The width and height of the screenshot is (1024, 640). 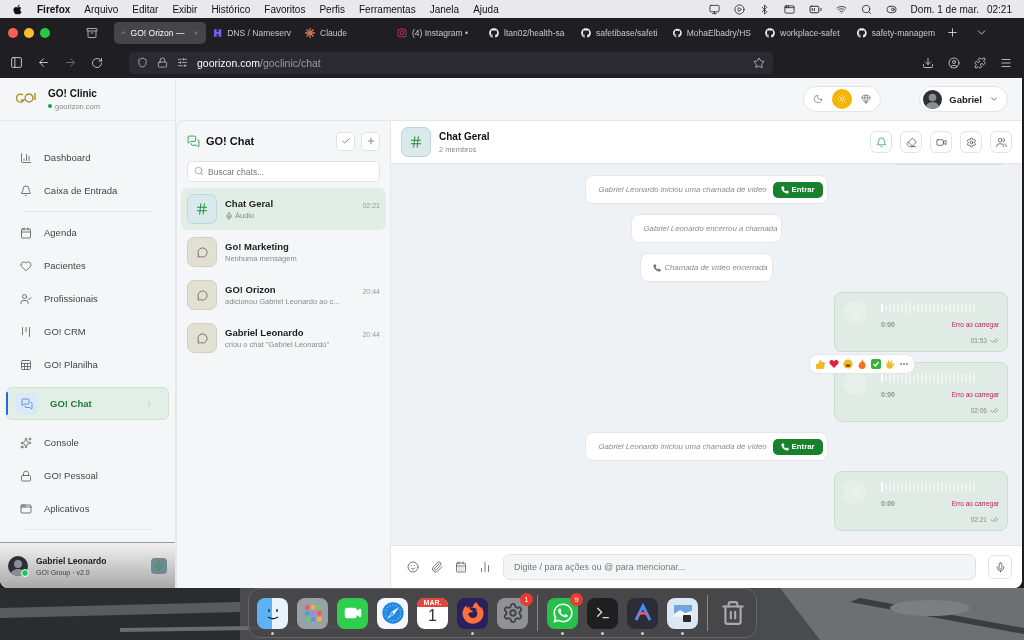 What do you see at coordinates (259, 62) in the screenshot?
I see `url-text: goorizon.com/goclinic/chat` at bounding box center [259, 62].